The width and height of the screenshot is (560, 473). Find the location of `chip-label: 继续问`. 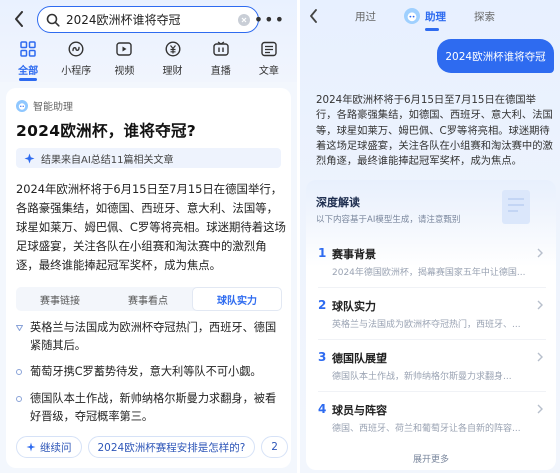

chip-label: 继续问 is located at coordinates (56, 447).